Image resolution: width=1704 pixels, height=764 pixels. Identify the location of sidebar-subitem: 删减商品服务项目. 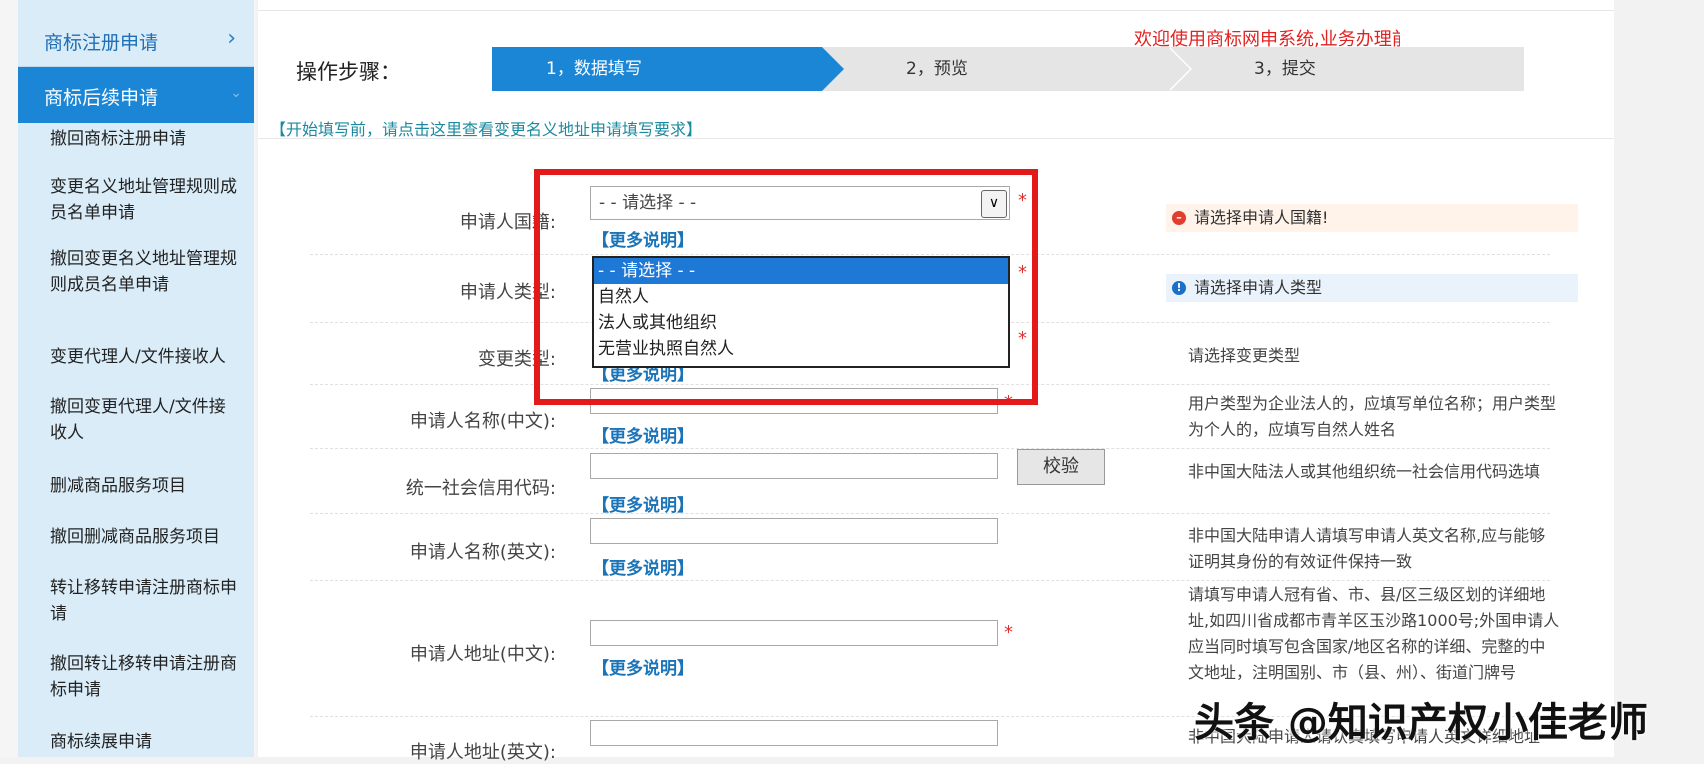
(145, 486).